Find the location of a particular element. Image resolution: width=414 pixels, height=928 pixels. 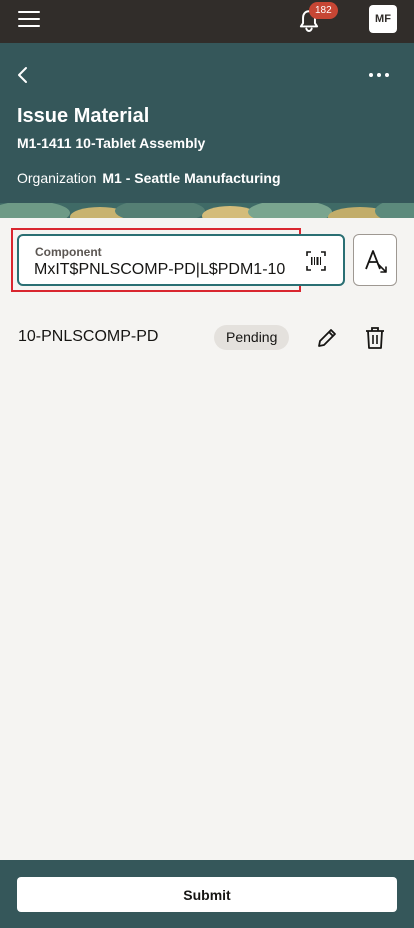

back-chevron-icon is located at coordinates (23, 75).